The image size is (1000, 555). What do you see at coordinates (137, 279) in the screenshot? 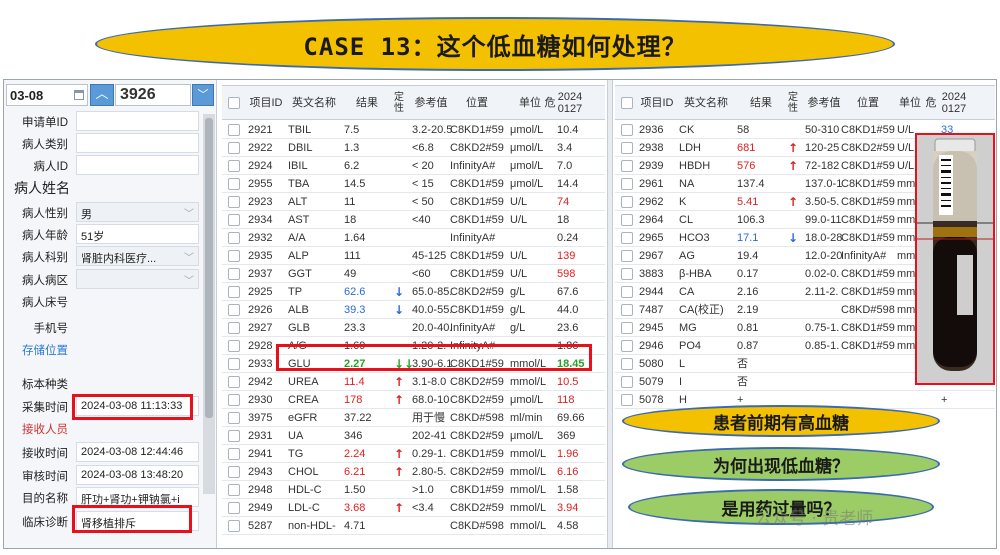
I see `patient-ward-field: ﹀` at bounding box center [137, 279].